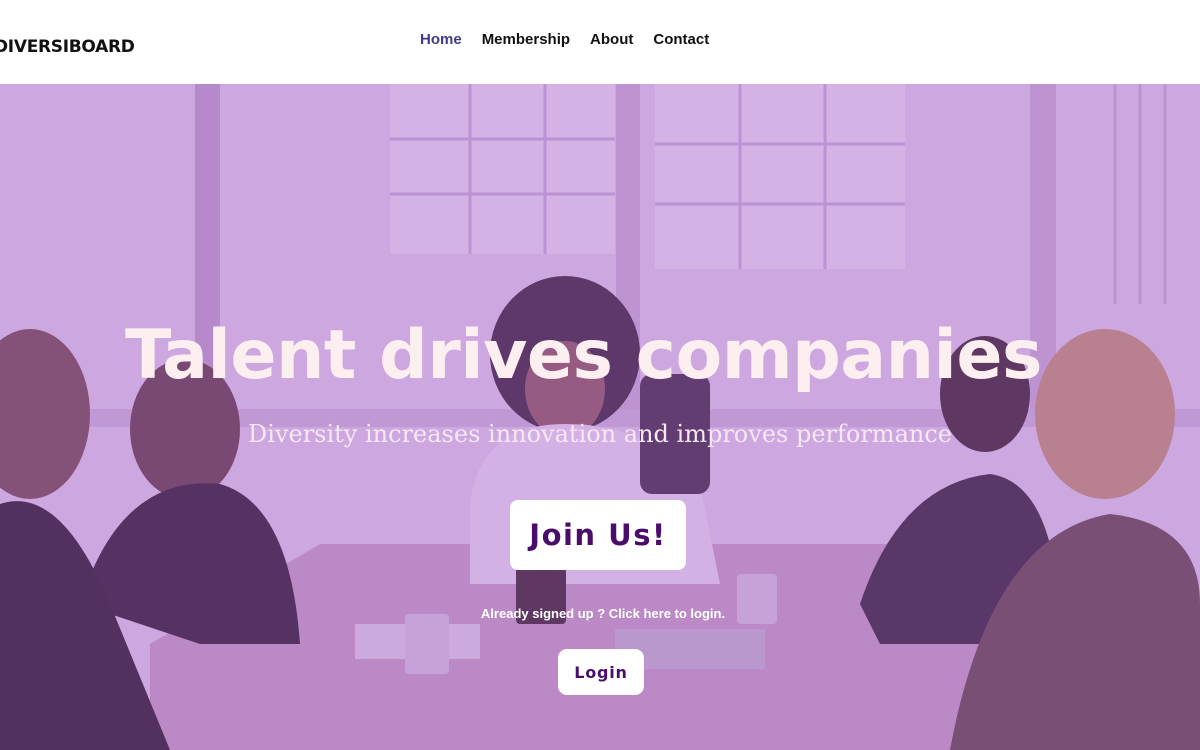 Image resolution: width=1200 pixels, height=750 pixels. Describe the element at coordinates (583, 355) in the screenshot. I see `hero-title: Talent drives companies` at that location.